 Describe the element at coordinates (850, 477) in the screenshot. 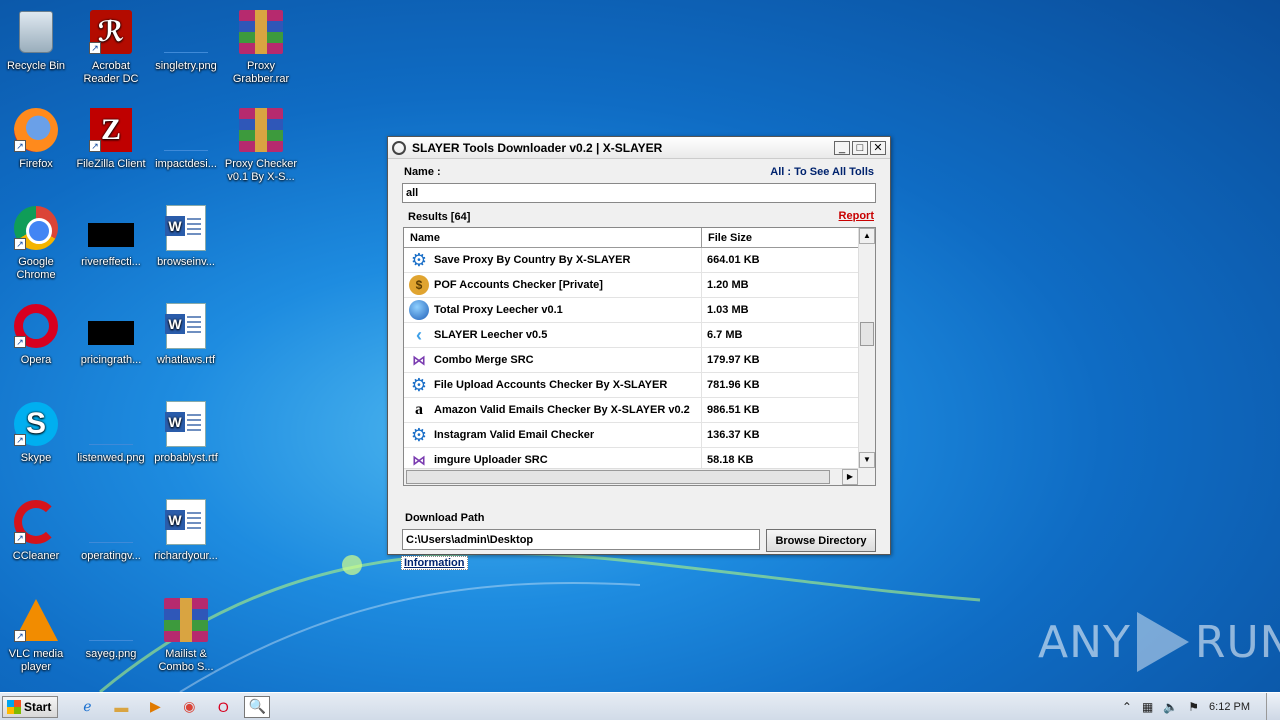

I see `scroll-right-button: ▶` at that location.